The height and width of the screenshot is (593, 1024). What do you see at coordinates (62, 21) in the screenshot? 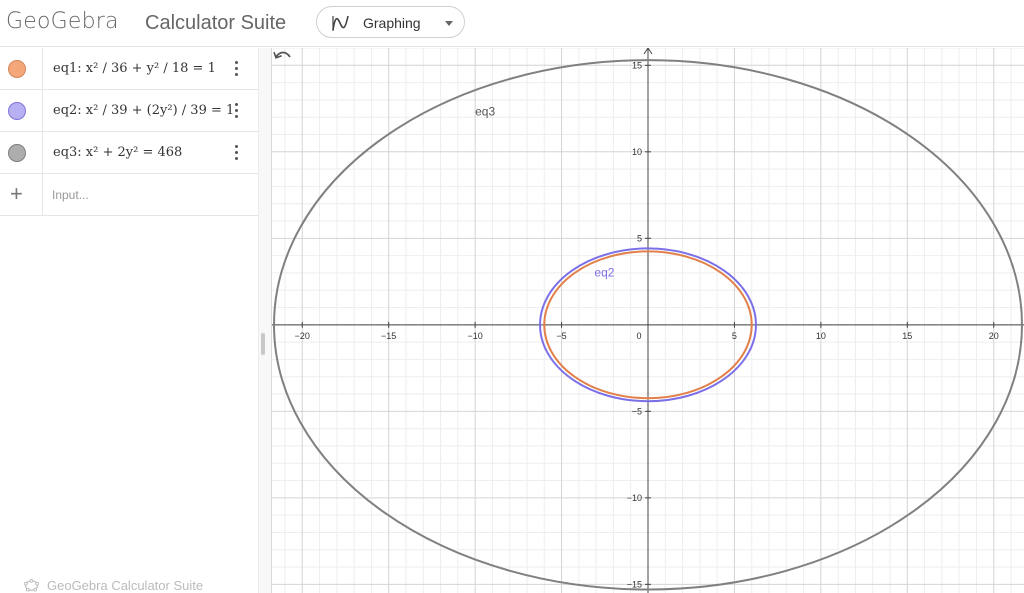
I see `geogebra-logo: GeoGebra` at bounding box center [62, 21].